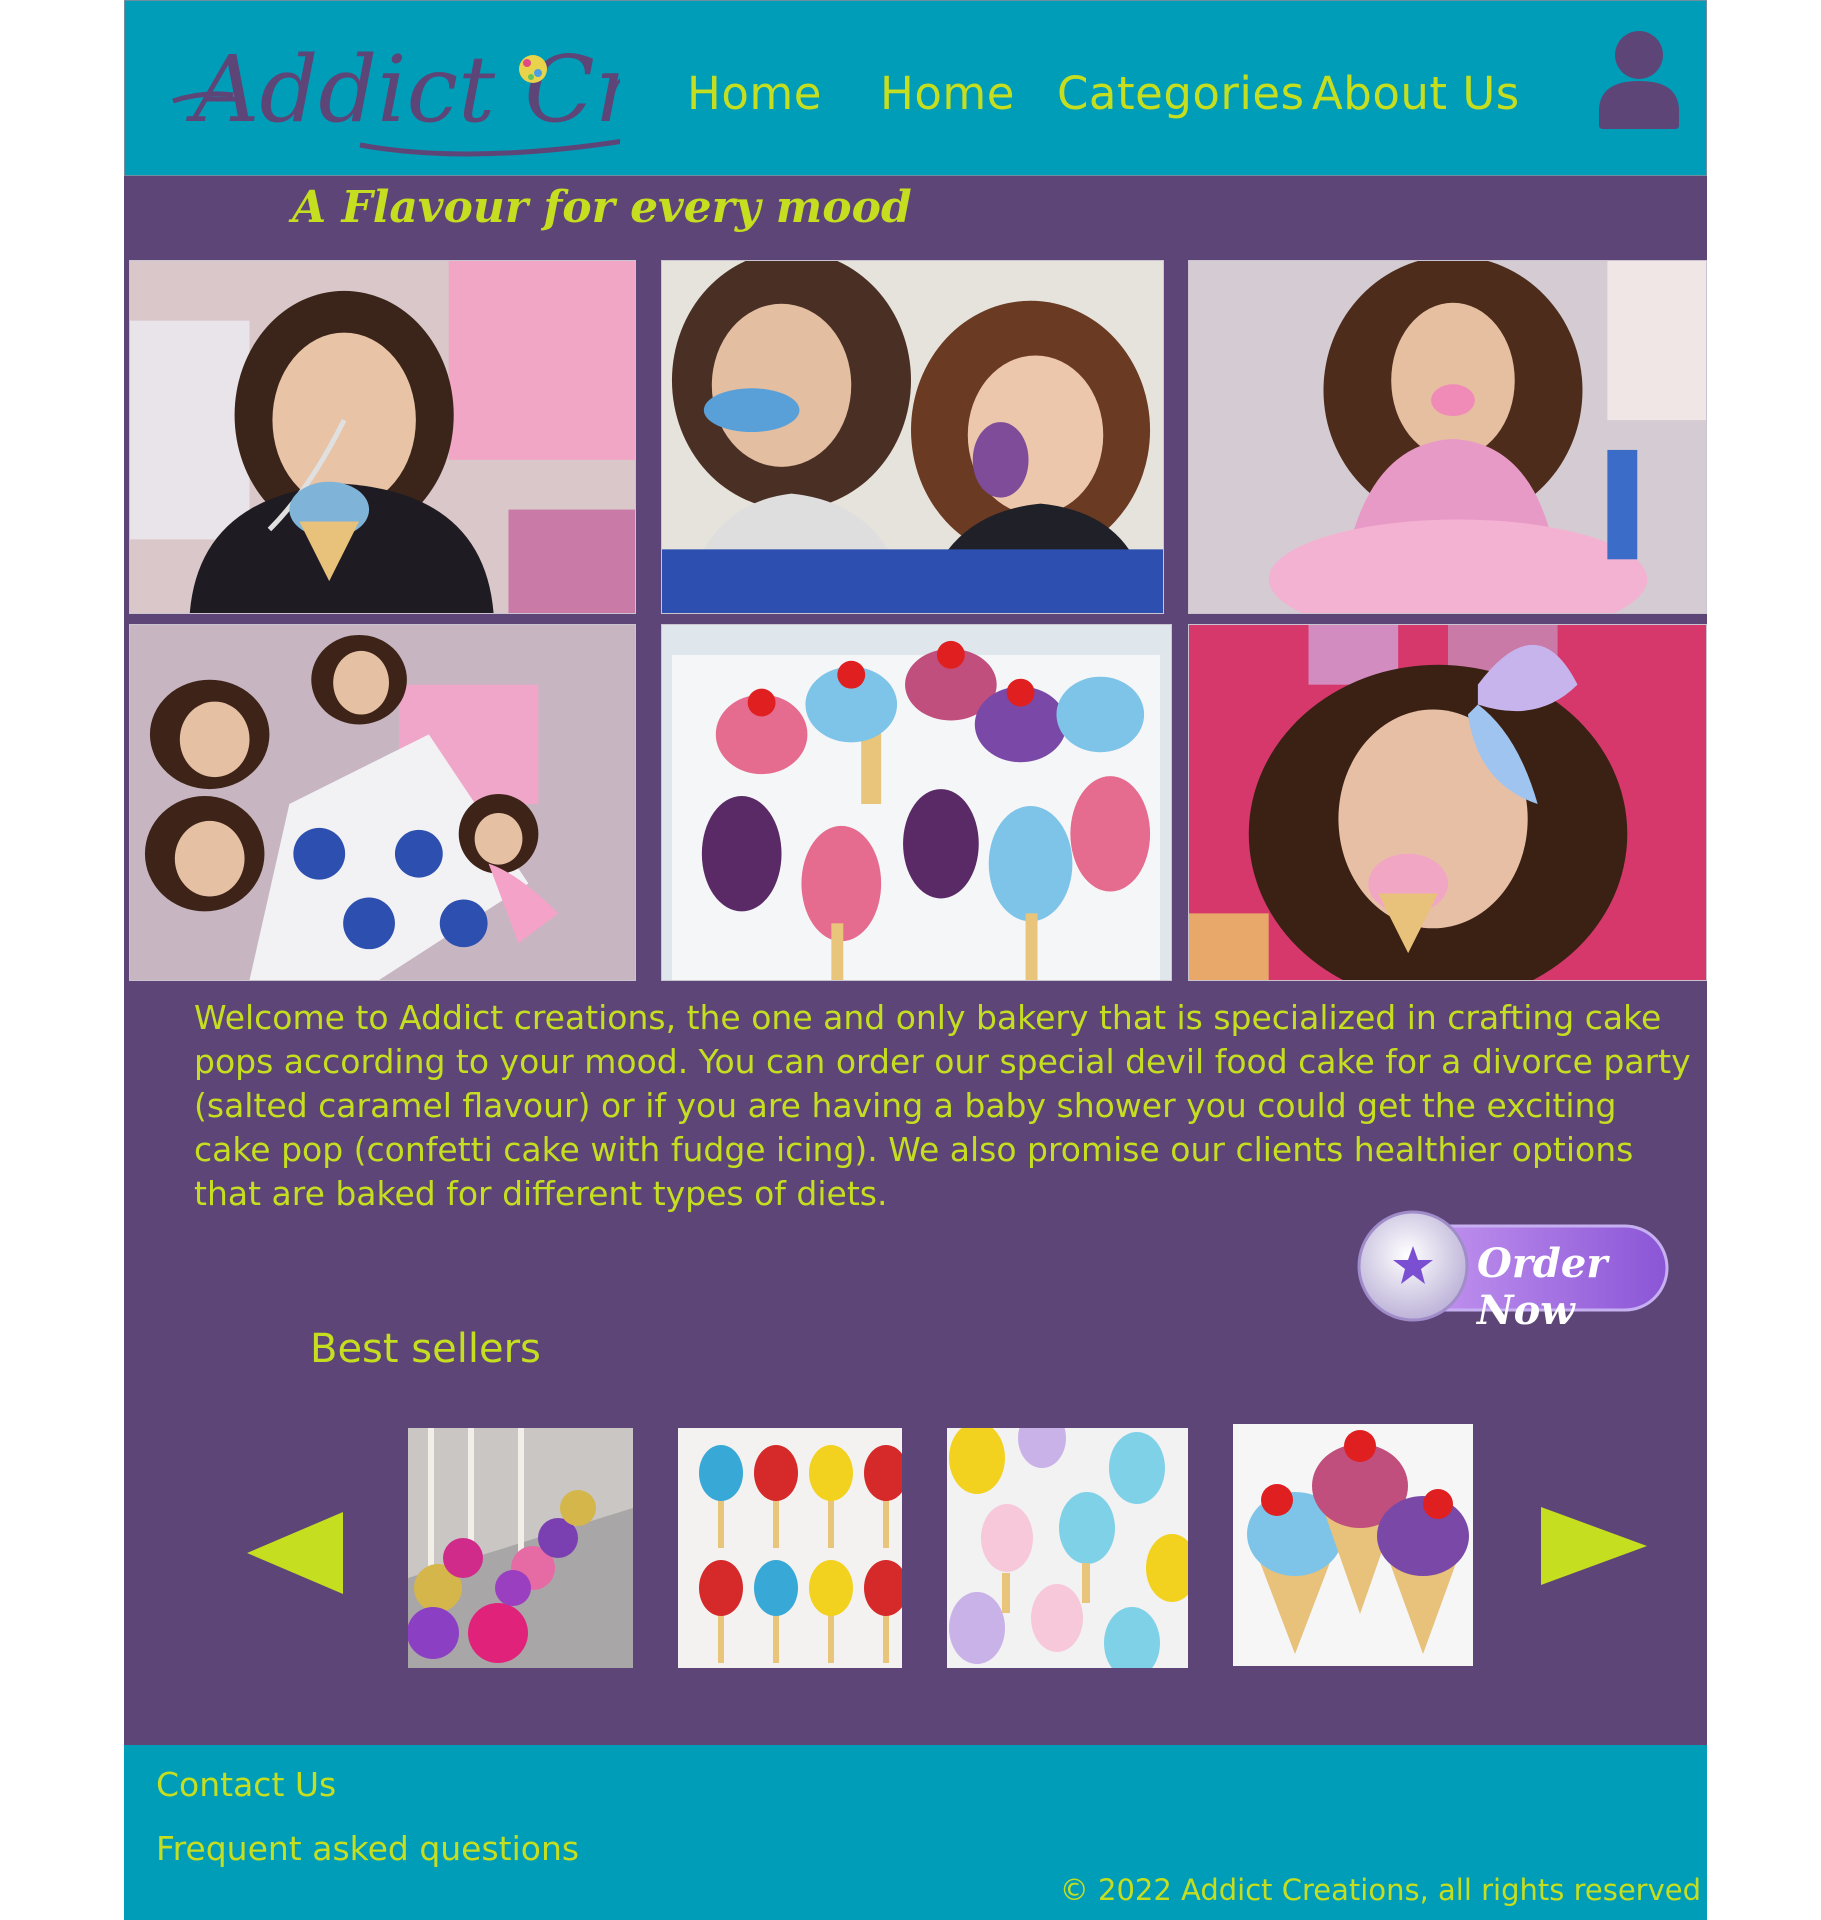 The height and width of the screenshot is (1920, 1821). What do you see at coordinates (1542, 1287) in the screenshot?
I see `order-now-label: Order Now` at bounding box center [1542, 1287].